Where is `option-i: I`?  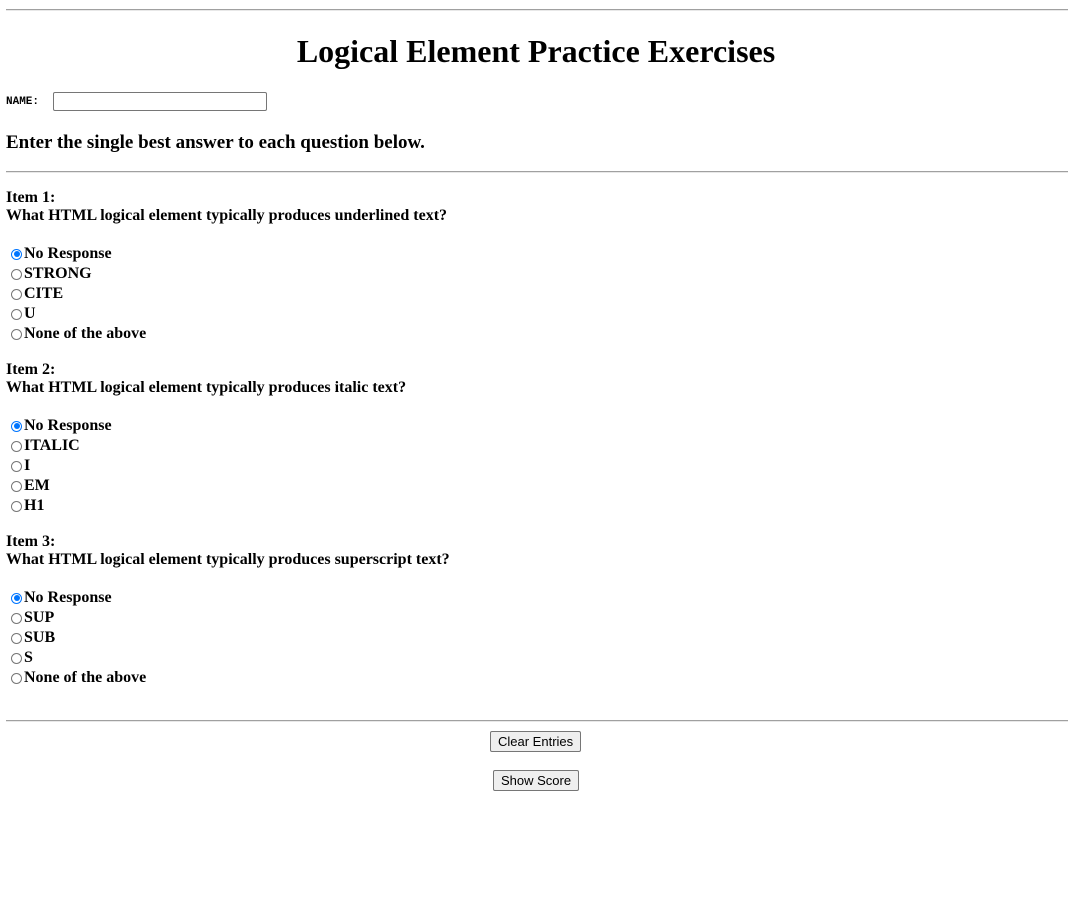 option-i: I is located at coordinates (206, 466).